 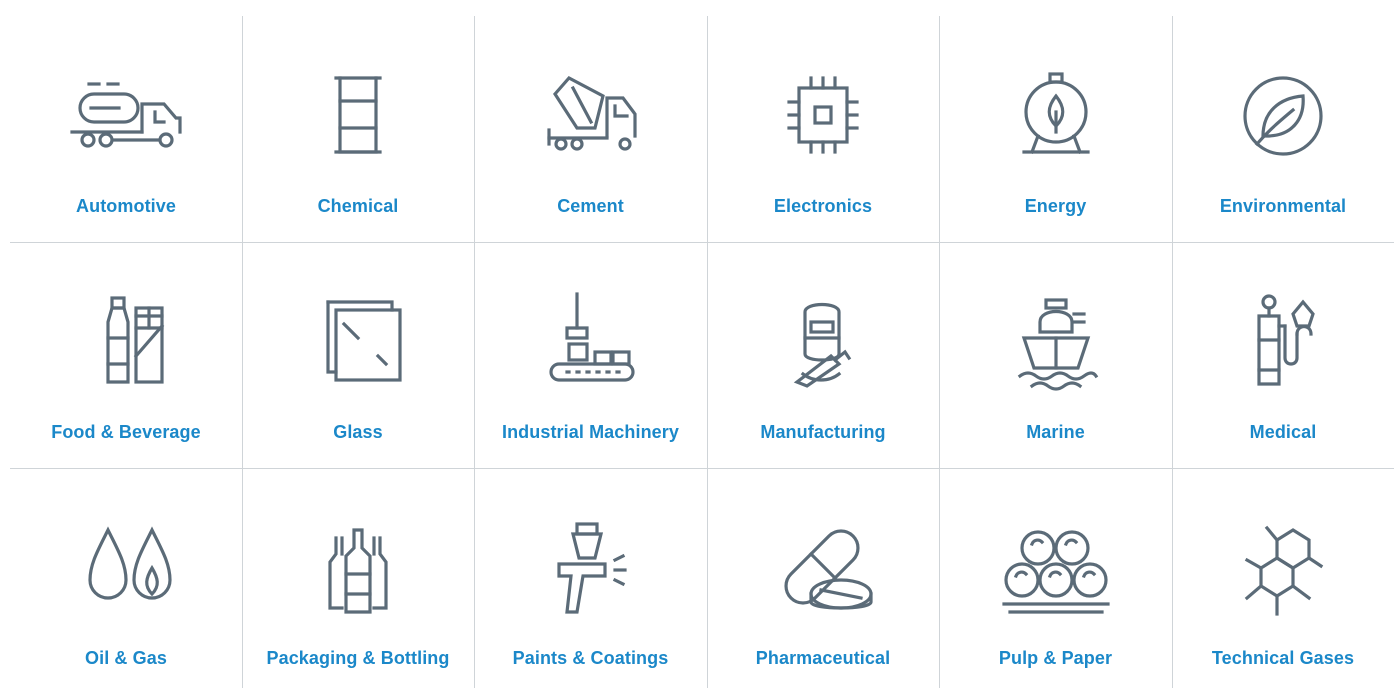 I want to click on industry-tile-pulp-paper: Pulp & Paper, so click(x=1055, y=578).